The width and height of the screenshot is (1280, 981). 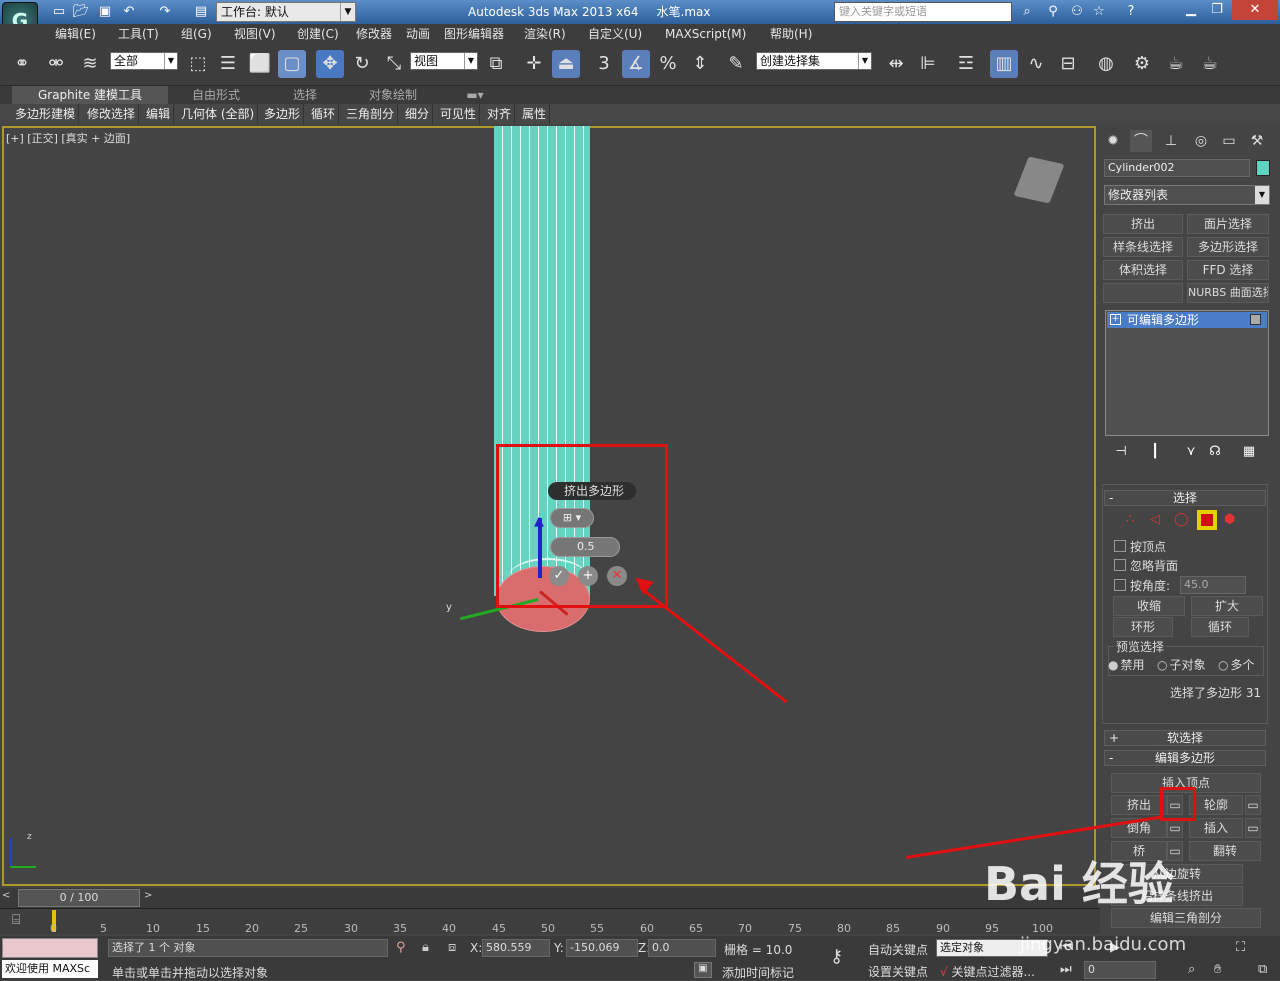 What do you see at coordinates (22, 64) in the screenshot?
I see `link-icon: ⚭` at bounding box center [22, 64].